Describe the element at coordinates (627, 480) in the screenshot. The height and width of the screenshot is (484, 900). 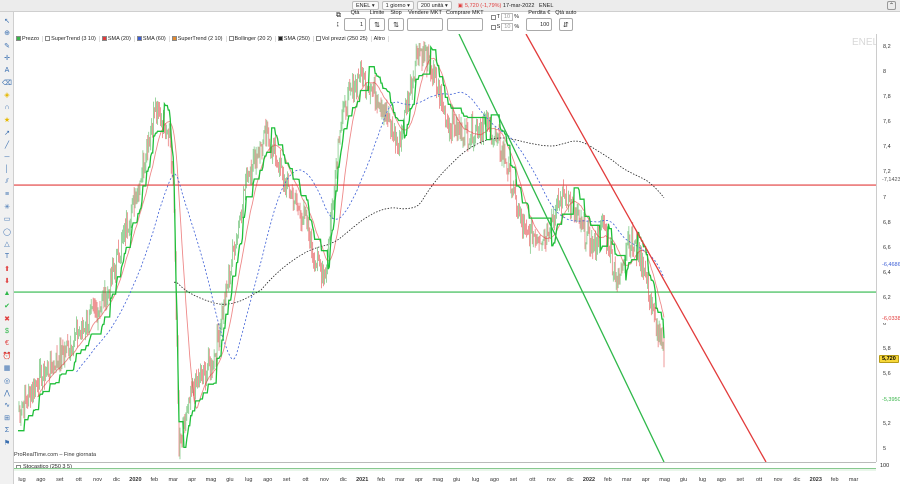
I see `x-month-label: mar` at that location.